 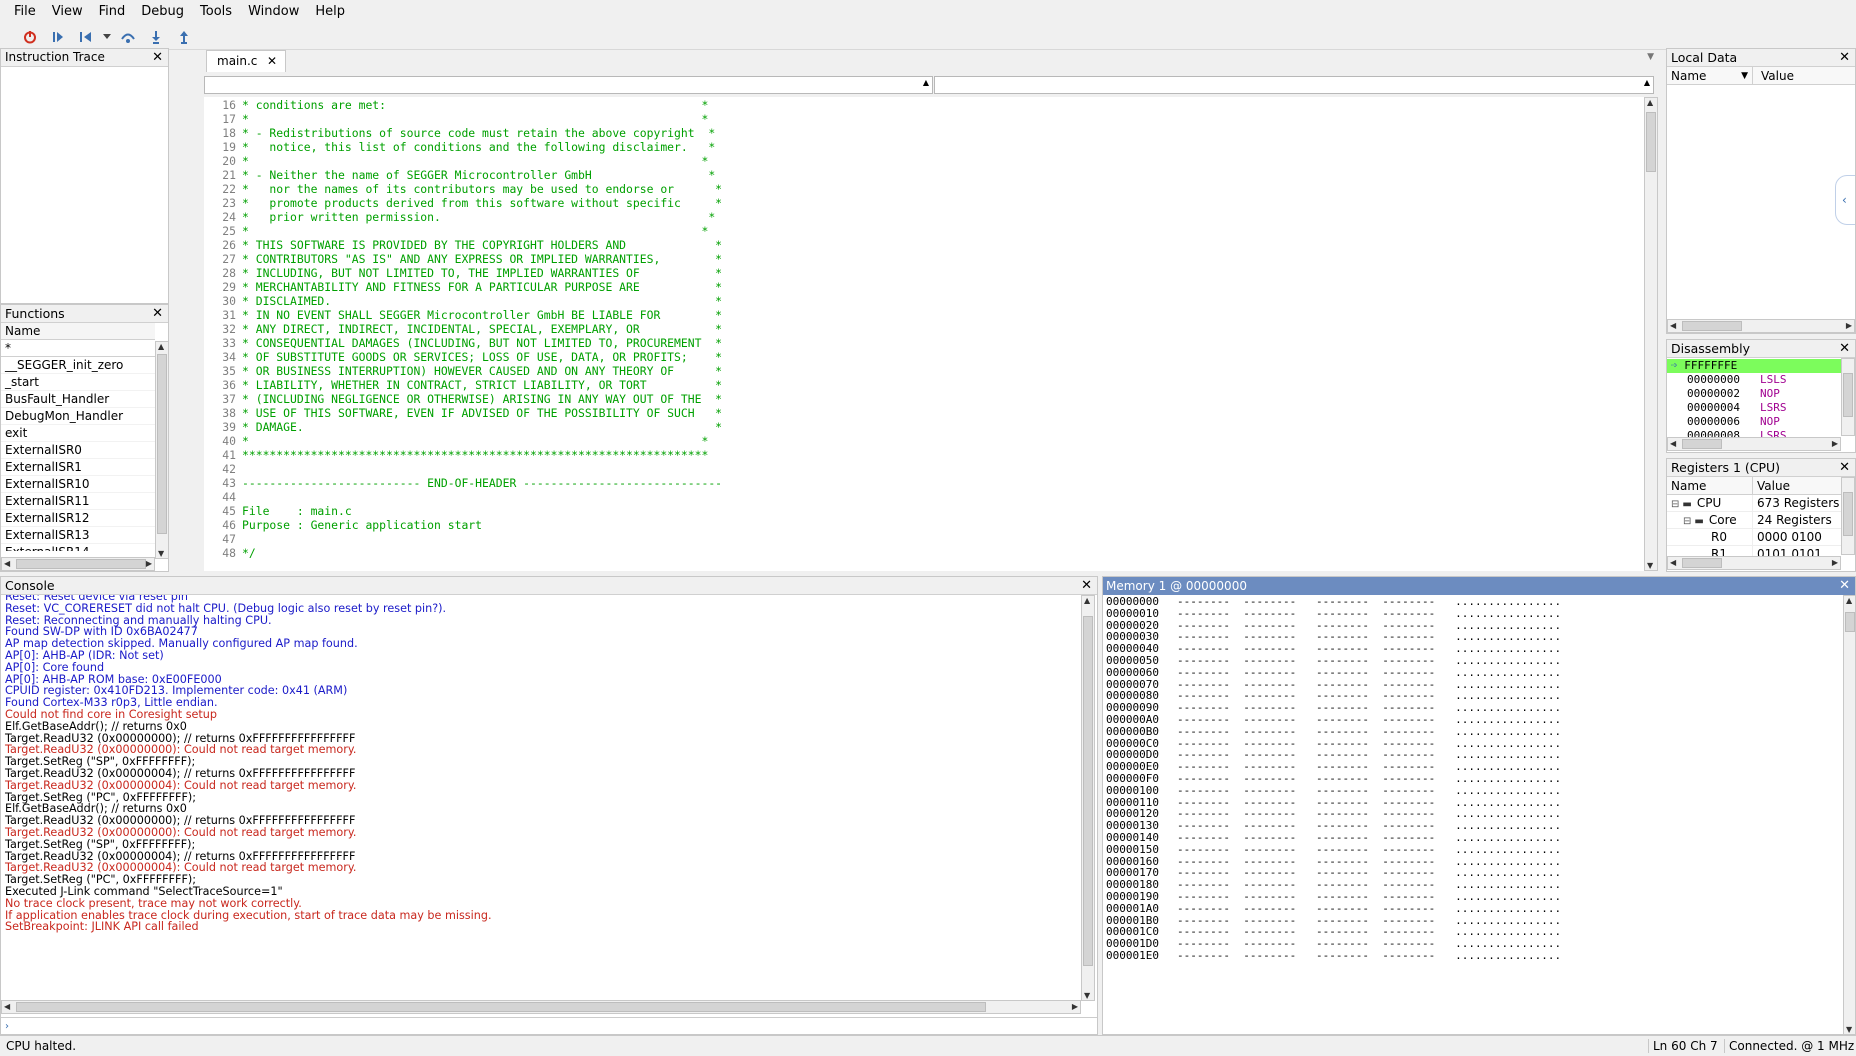 I want to click on command-input: ›, so click(x=549, y=1025).